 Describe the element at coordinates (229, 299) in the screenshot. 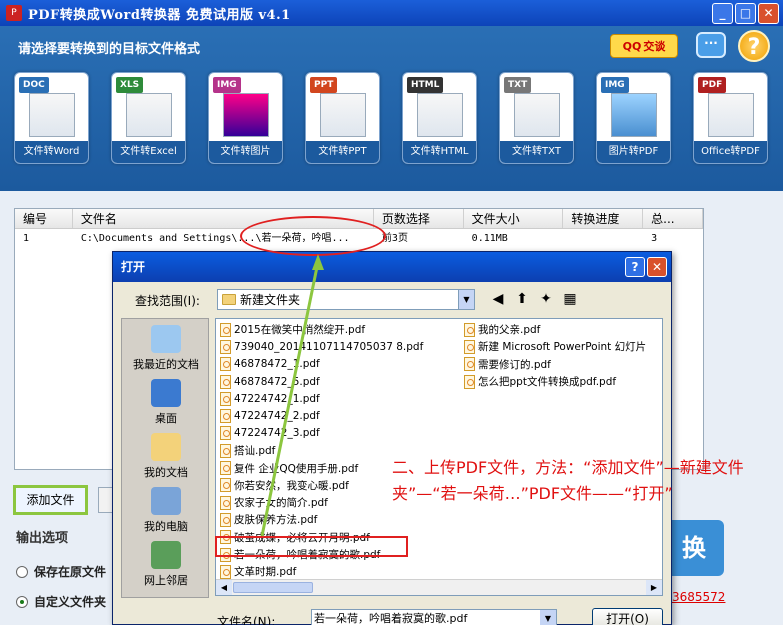

I see `folder-icon` at that location.